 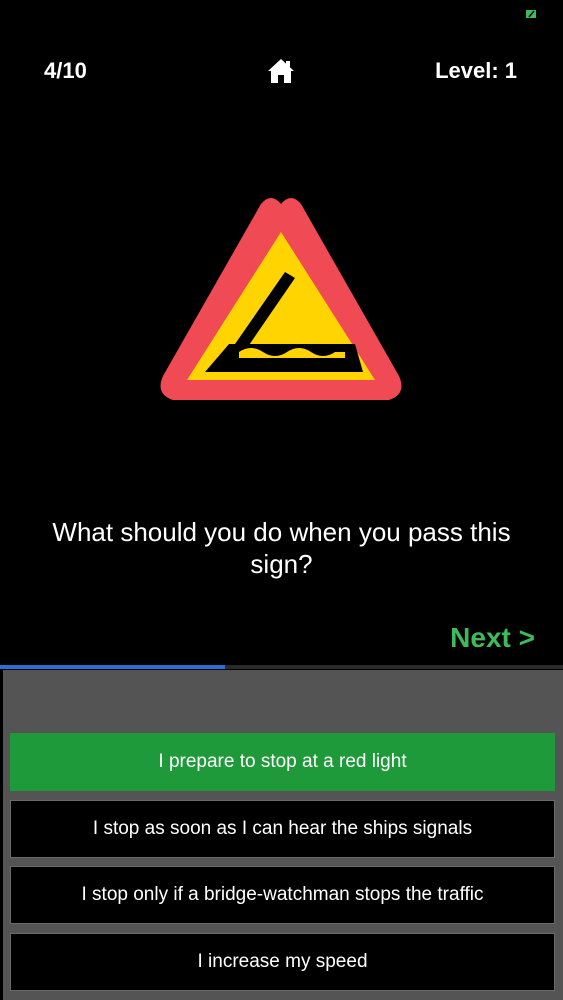 I want to click on opening-bridge-warning-sign, so click(x=281, y=299).